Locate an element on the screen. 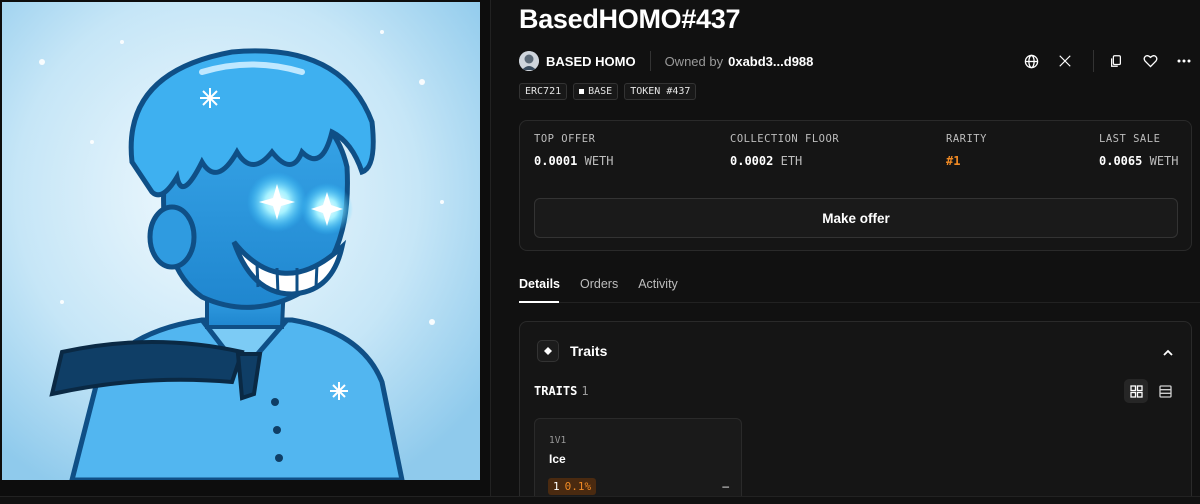 The height and width of the screenshot is (504, 1200). traits-count-number: 1 is located at coordinates (585, 391).